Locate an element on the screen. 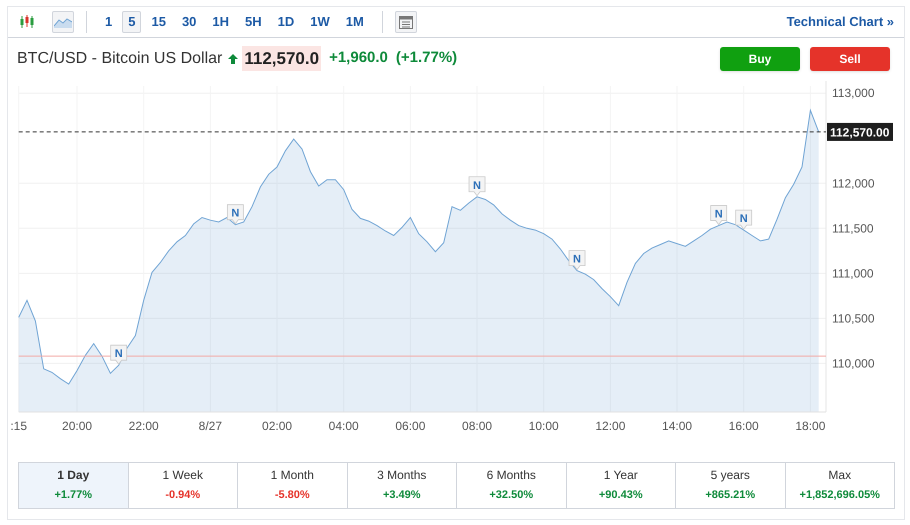 The image size is (910, 525). price-change: +1,960.0 is located at coordinates (358, 58).